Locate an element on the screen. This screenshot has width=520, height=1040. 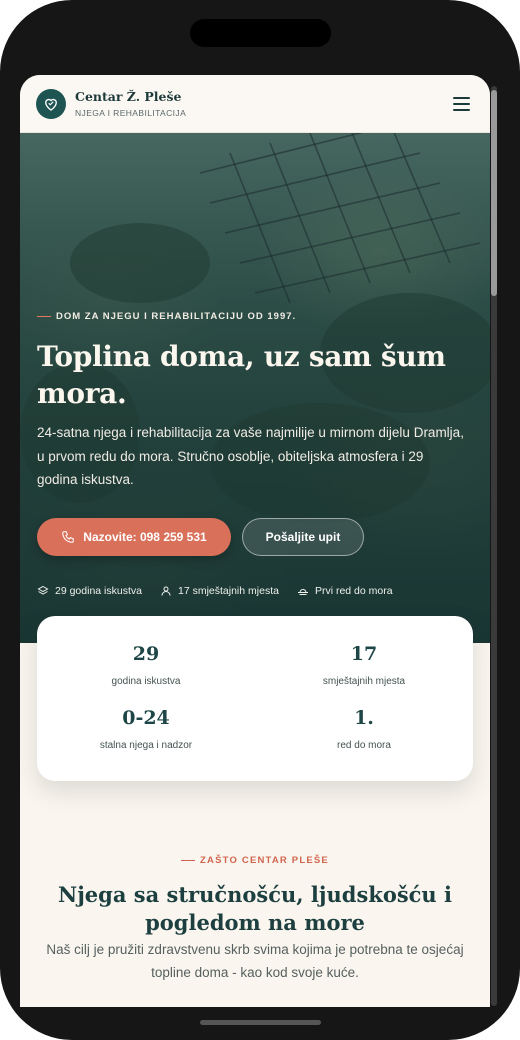
call-button-label: Nazovite: 098 259 531 is located at coordinates (145, 537).